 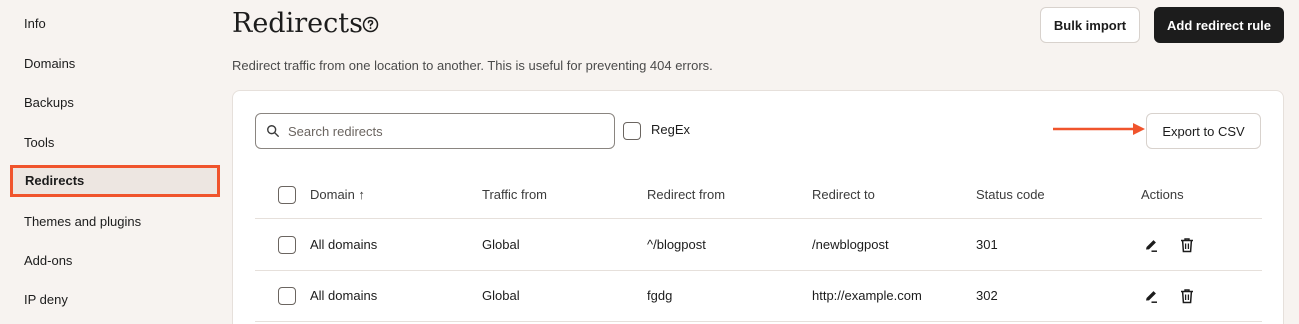 What do you see at coordinates (49, 64) in the screenshot?
I see `sidebar-item-domains: Domains` at bounding box center [49, 64].